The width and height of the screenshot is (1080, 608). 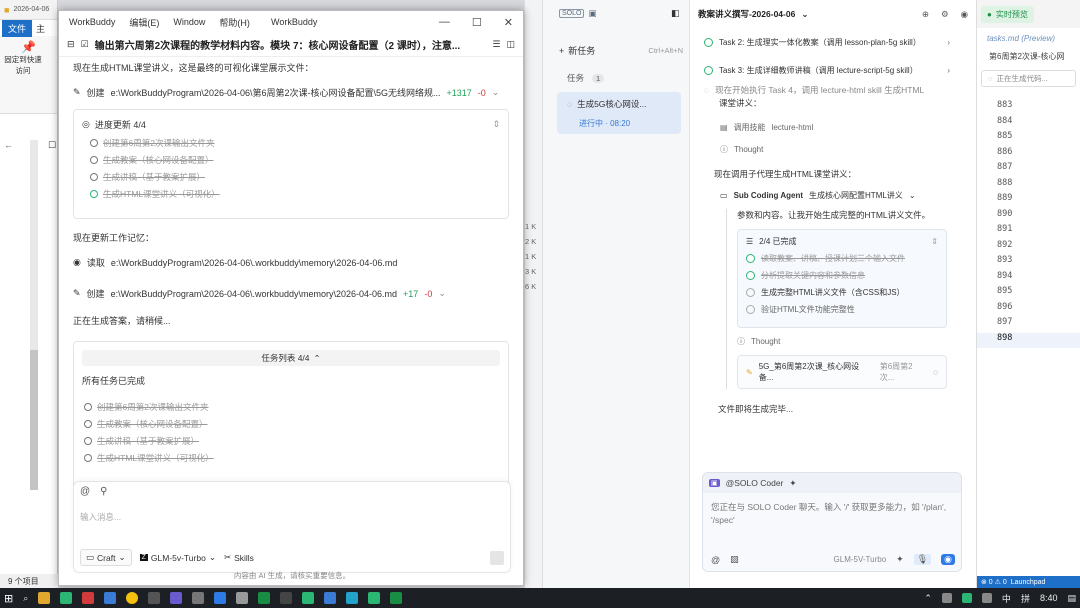 What do you see at coordinates (1071, 598) in the screenshot?
I see `notification-icon: ▤` at bounding box center [1071, 598].